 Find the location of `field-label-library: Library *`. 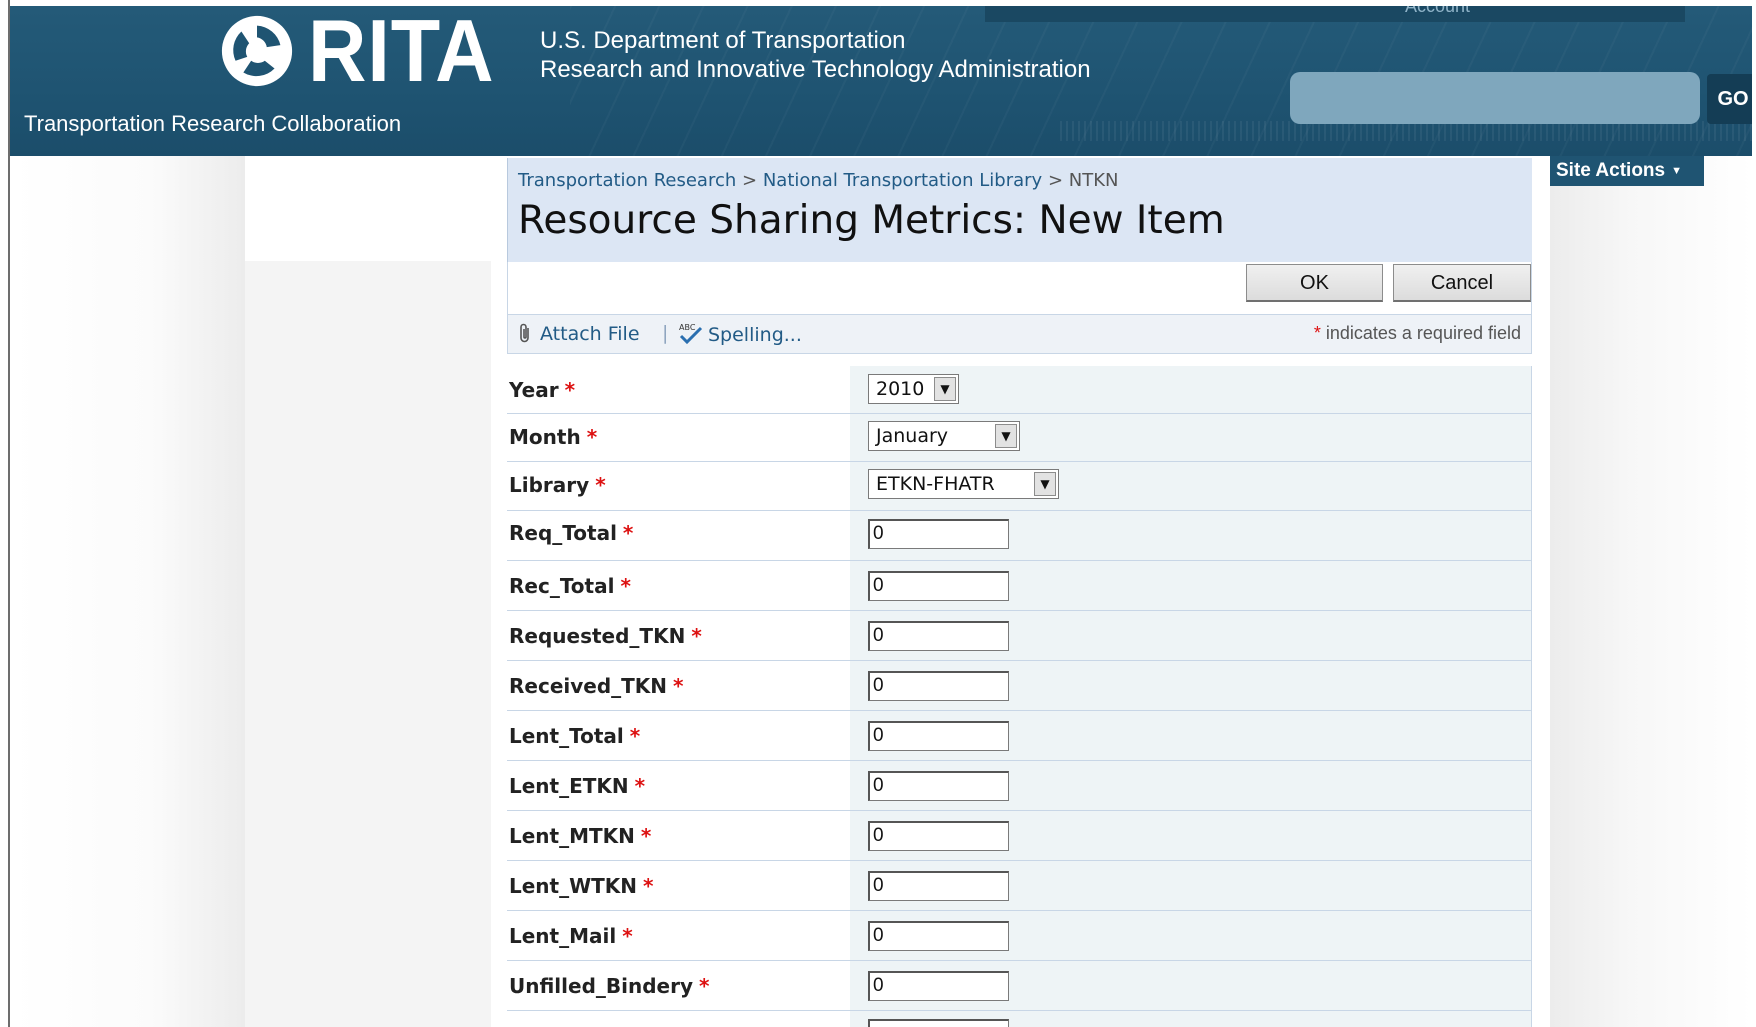

field-label-library: Library * is located at coordinates (557, 485).